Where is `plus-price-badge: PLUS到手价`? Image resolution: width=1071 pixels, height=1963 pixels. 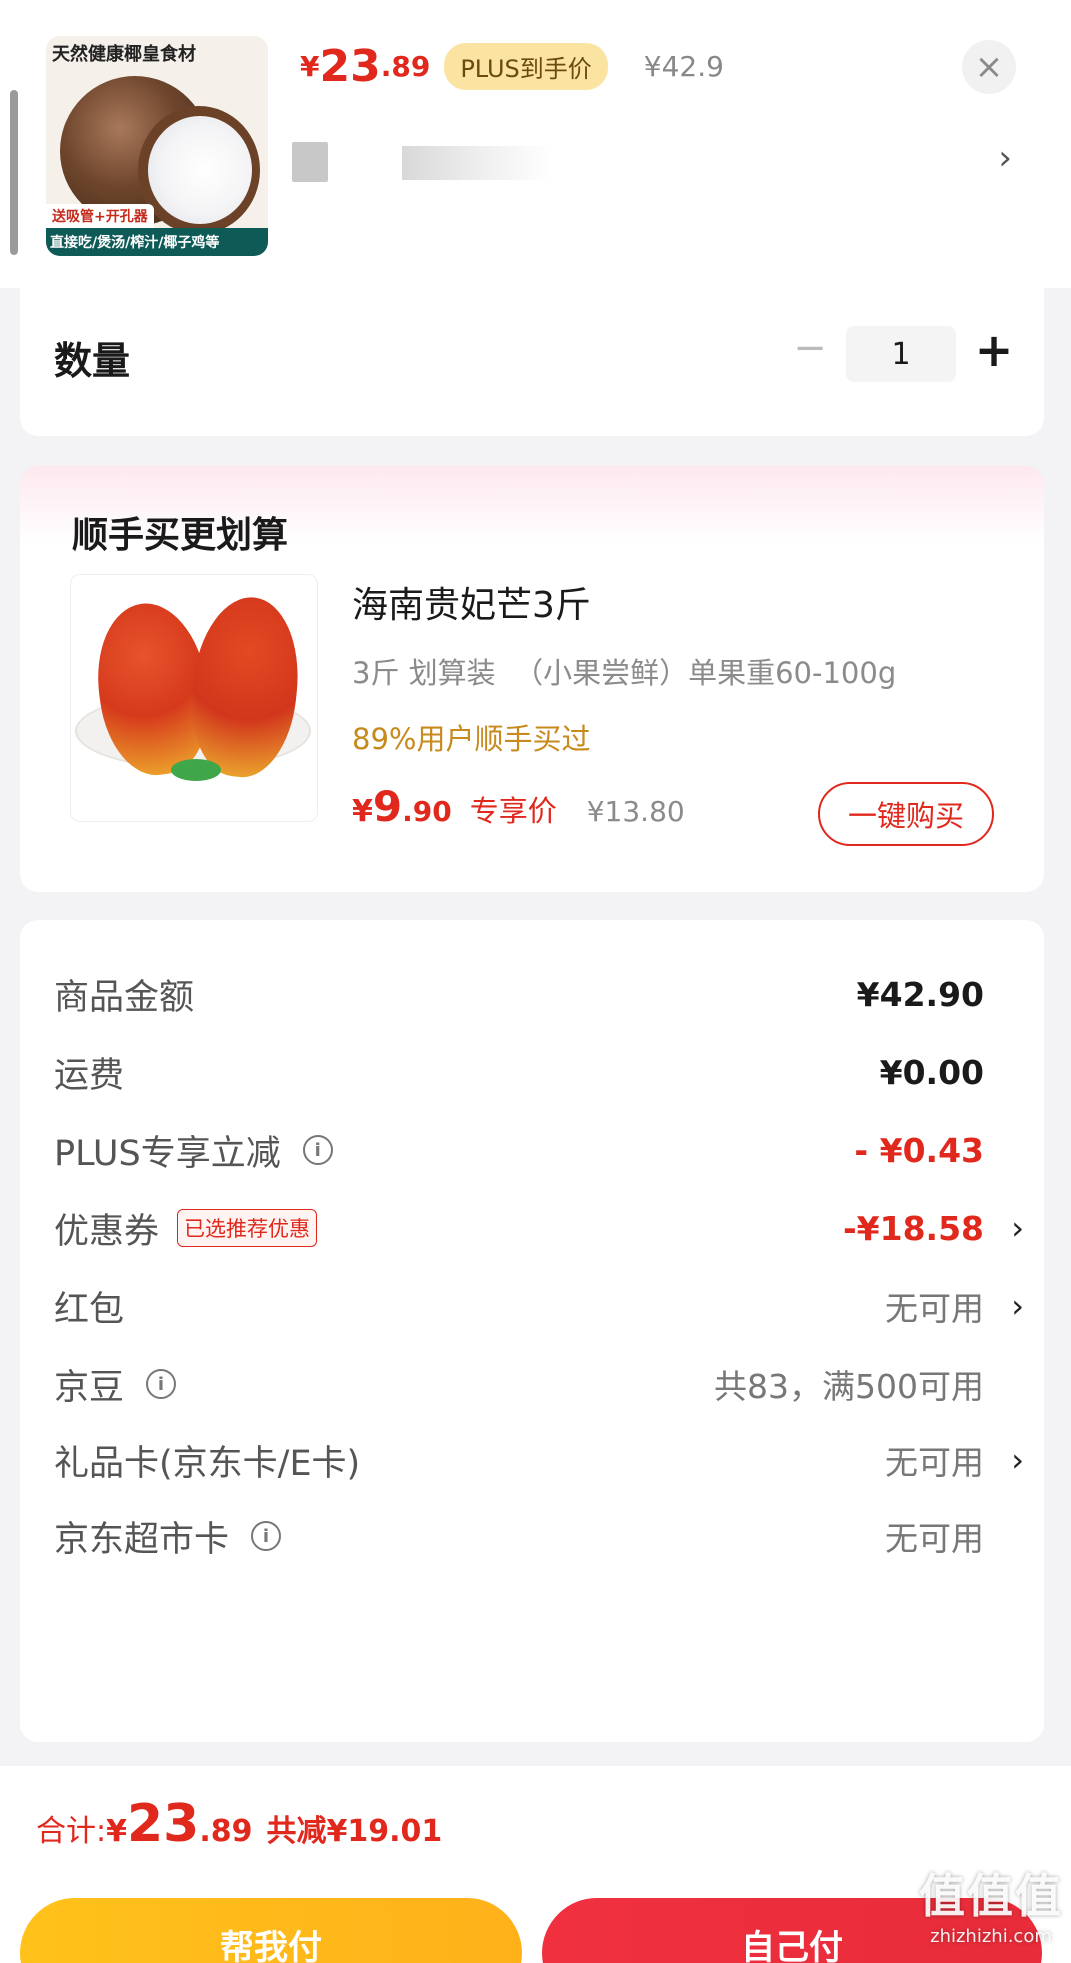 plus-price-badge: PLUS到手价 is located at coordinates (526, 66).